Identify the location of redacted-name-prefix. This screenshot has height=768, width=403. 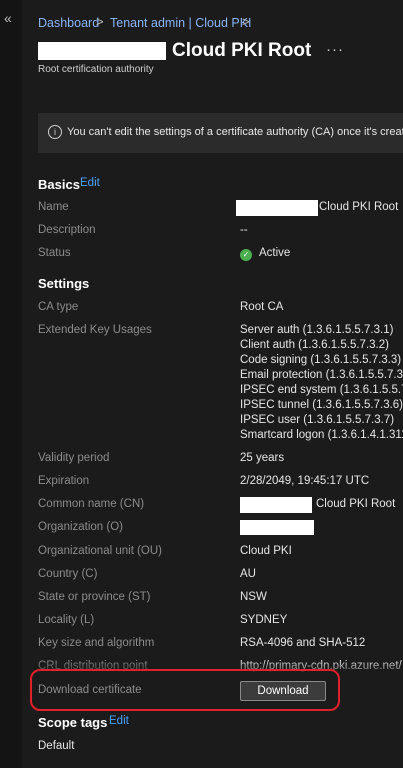
(277, 208).